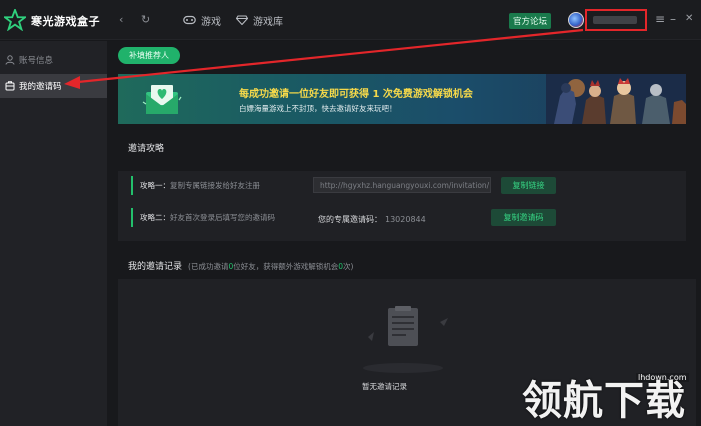 The width and height of the screenshot is (701, 426). I want to click on tab-games-label: 游戏, so click(211, 22).